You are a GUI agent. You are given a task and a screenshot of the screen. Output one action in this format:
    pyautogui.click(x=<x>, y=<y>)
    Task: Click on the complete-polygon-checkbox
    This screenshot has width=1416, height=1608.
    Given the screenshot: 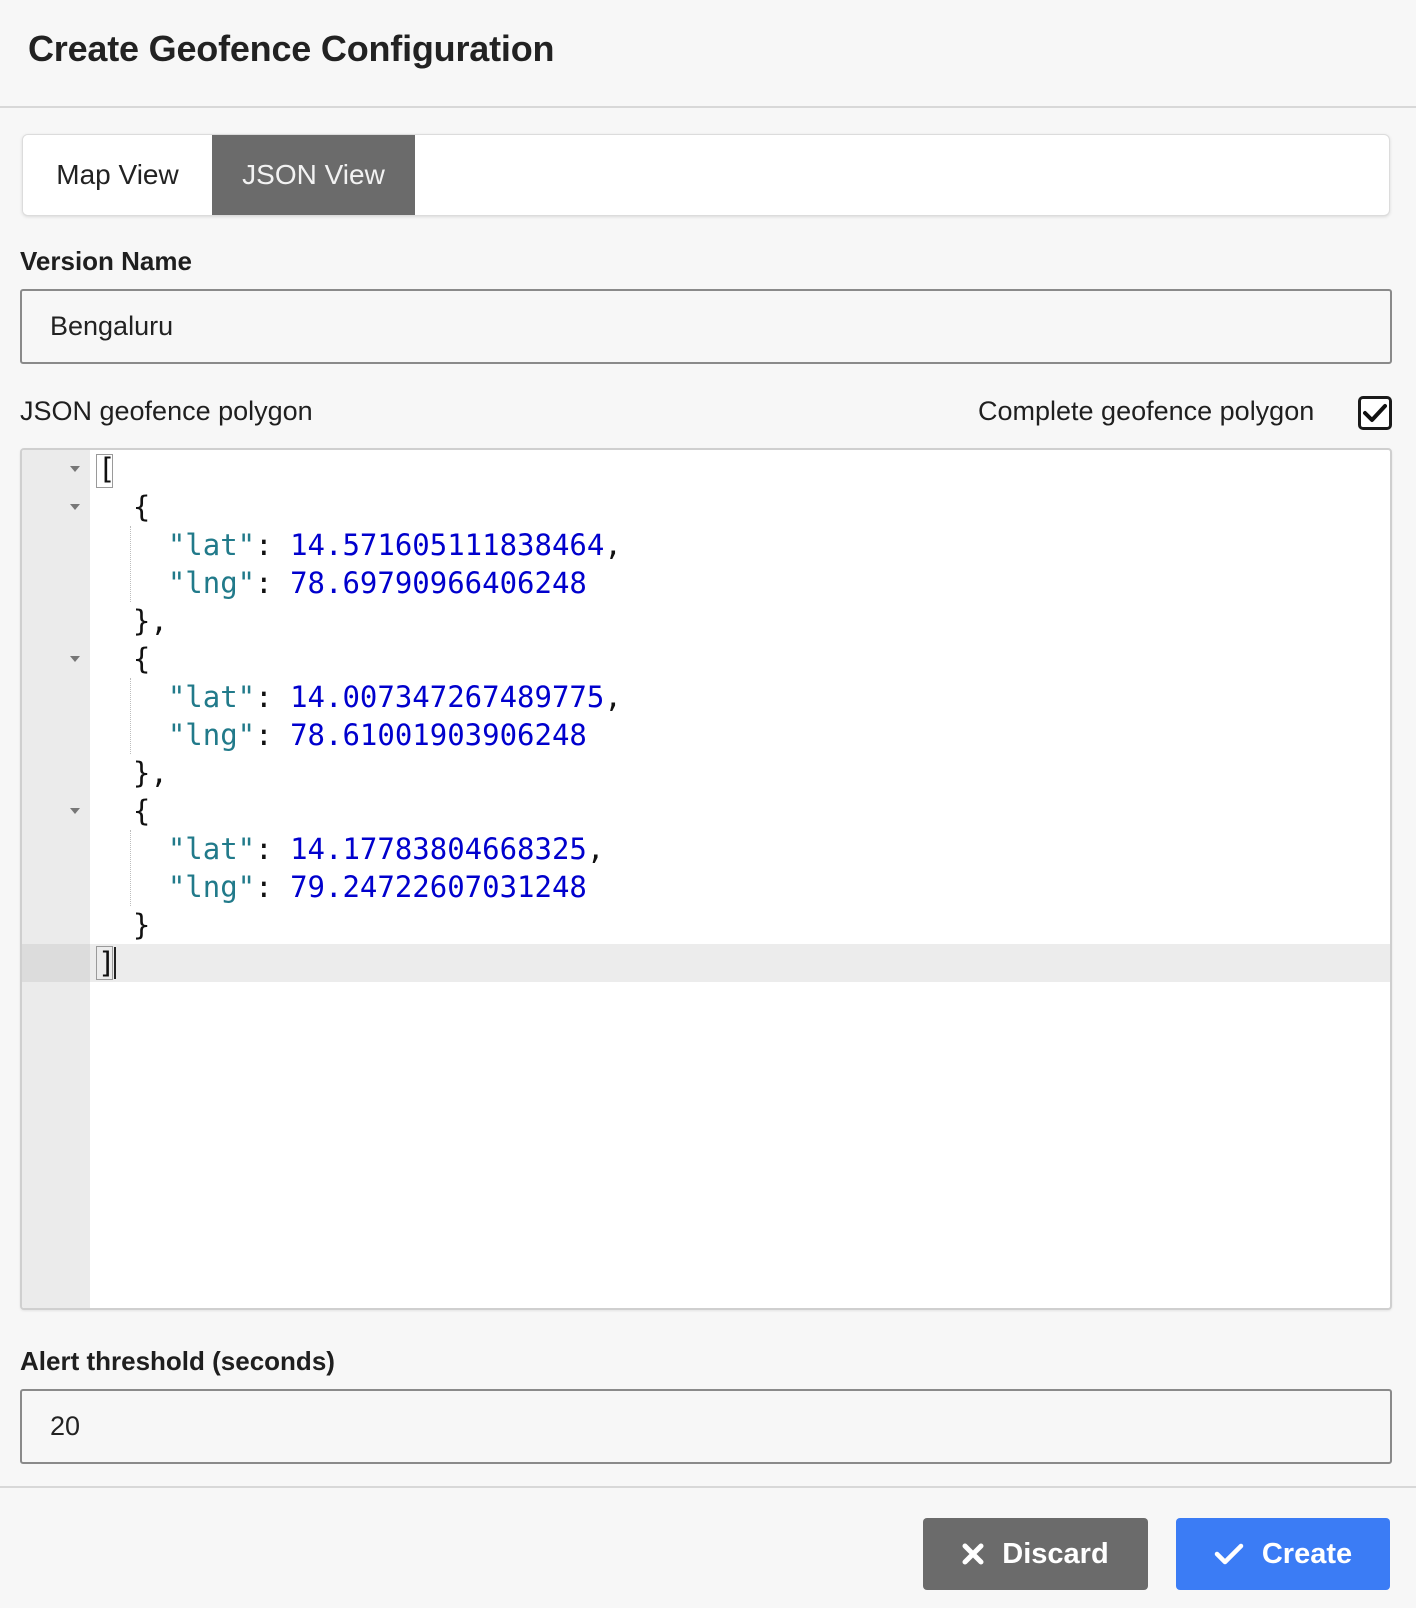 What is the action you would take?
    pyautogui.click(x=1375, y=413)
    